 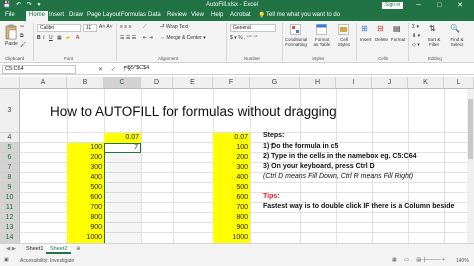 What do you see at coordinates (157, 83) in the screenshot?
I see `column-header: D` at bounding box center [157, 83].